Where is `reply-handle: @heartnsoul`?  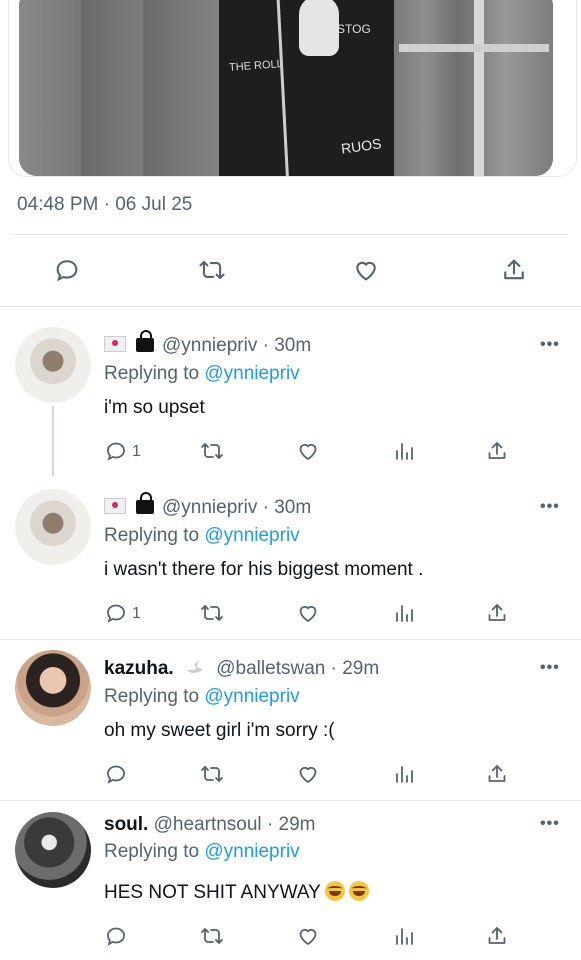 reply-handle: @heartnsoul is located at coordinates (208, 824).